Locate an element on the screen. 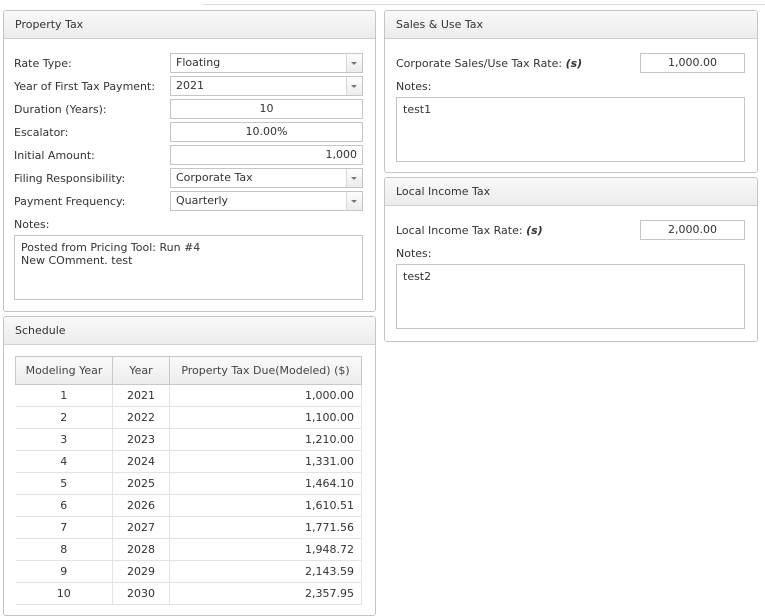  tax-due-cell: 1,331.00 is located at coordinates (265, 461).